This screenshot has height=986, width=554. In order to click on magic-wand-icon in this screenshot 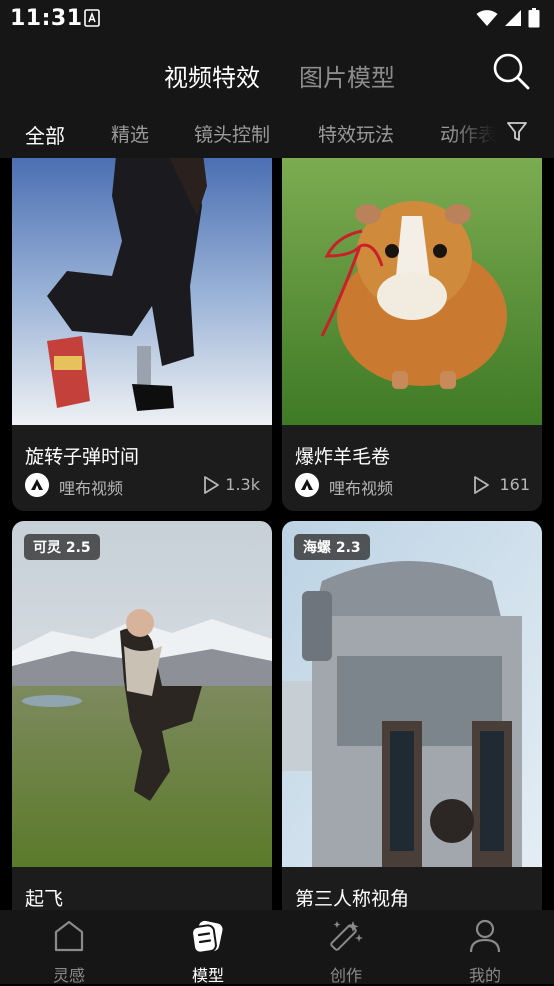, I will do `click(346, 936)`.